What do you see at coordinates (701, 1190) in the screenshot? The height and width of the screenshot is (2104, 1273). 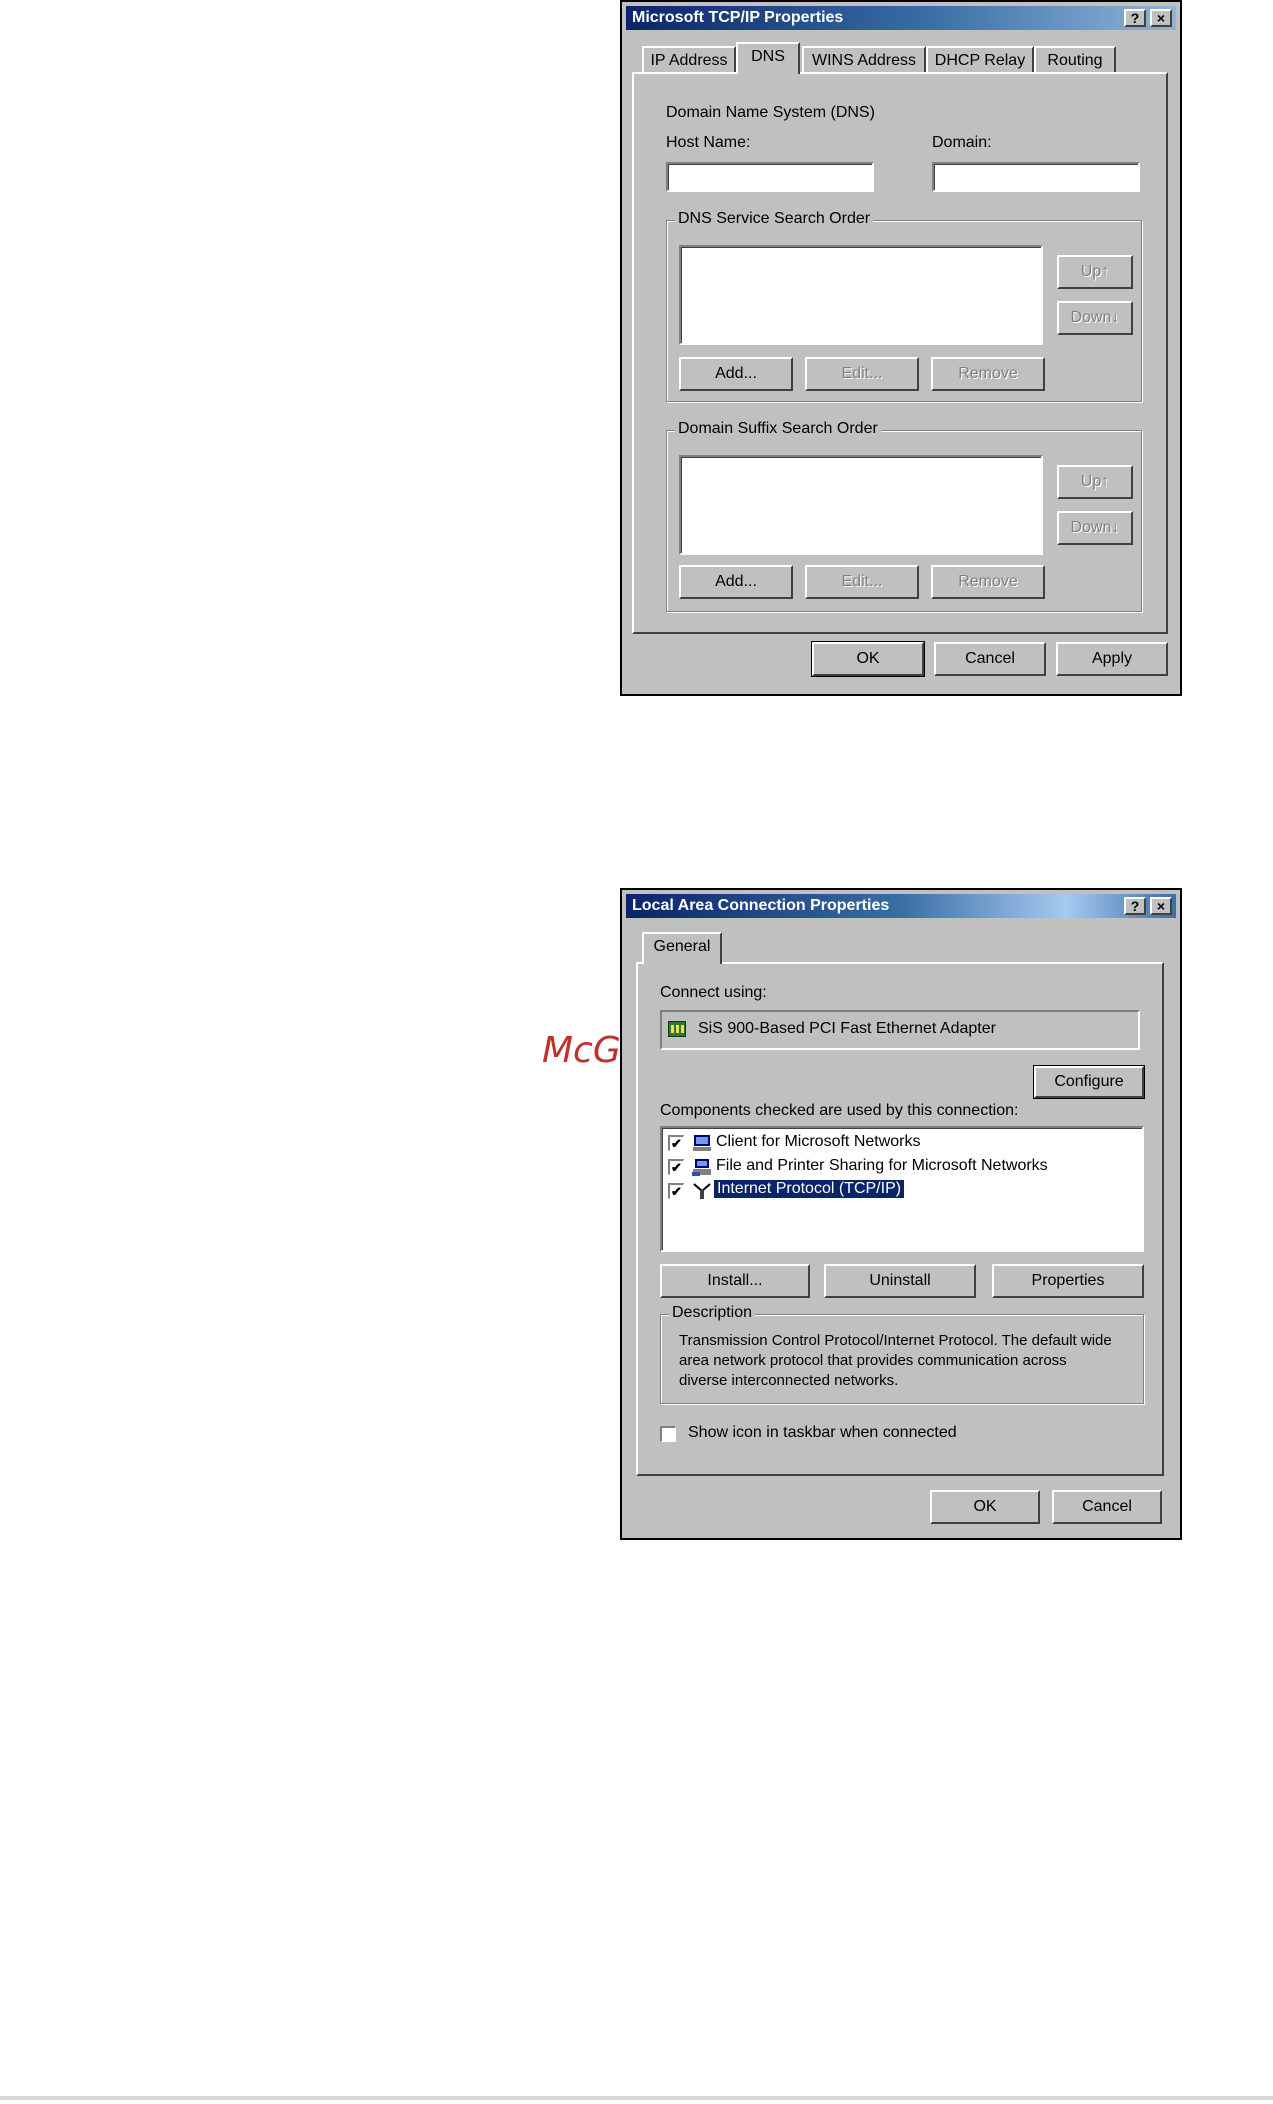 I see `network-protocol-icon` at bounding box center [701, 1190].